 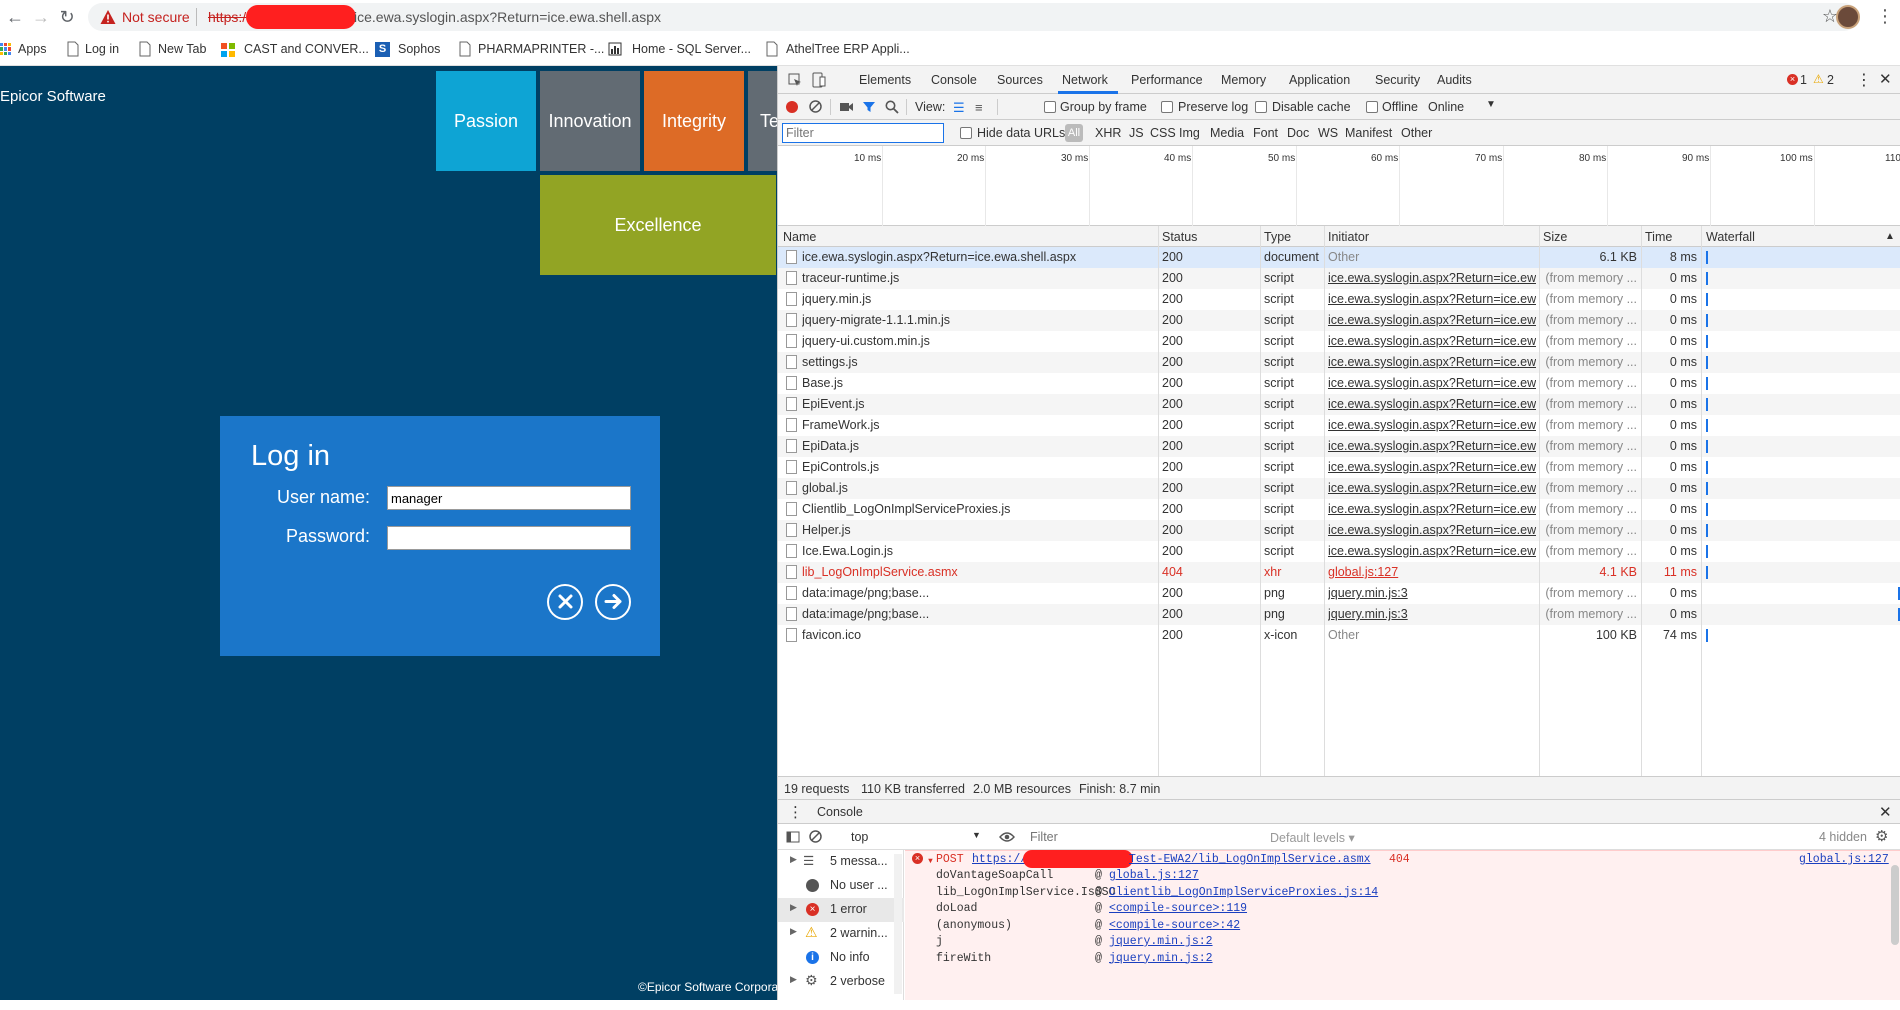 I want to click on reload-icon: ↻, so click(x=67, y=17).